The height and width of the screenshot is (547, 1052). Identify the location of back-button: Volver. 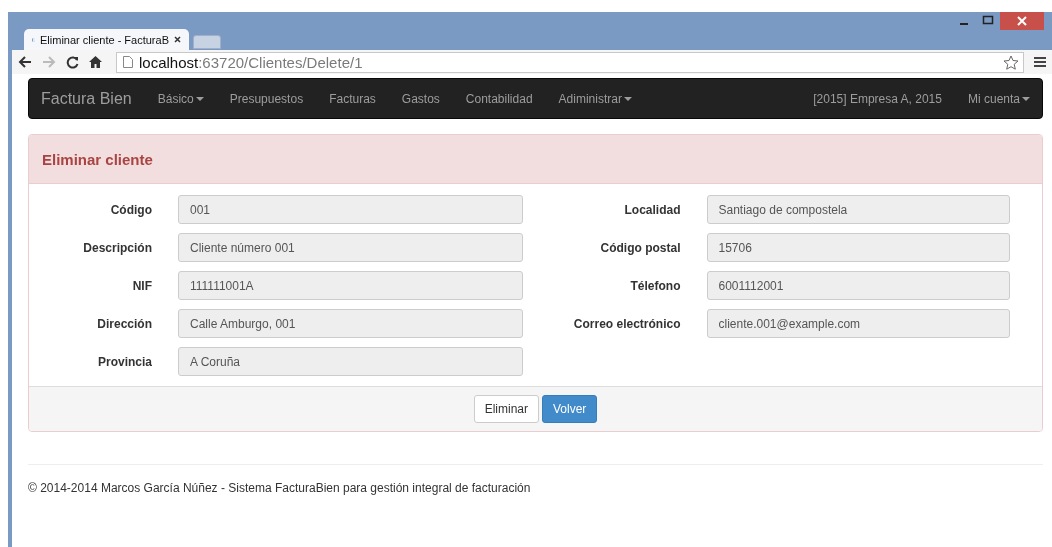
(570, 409).